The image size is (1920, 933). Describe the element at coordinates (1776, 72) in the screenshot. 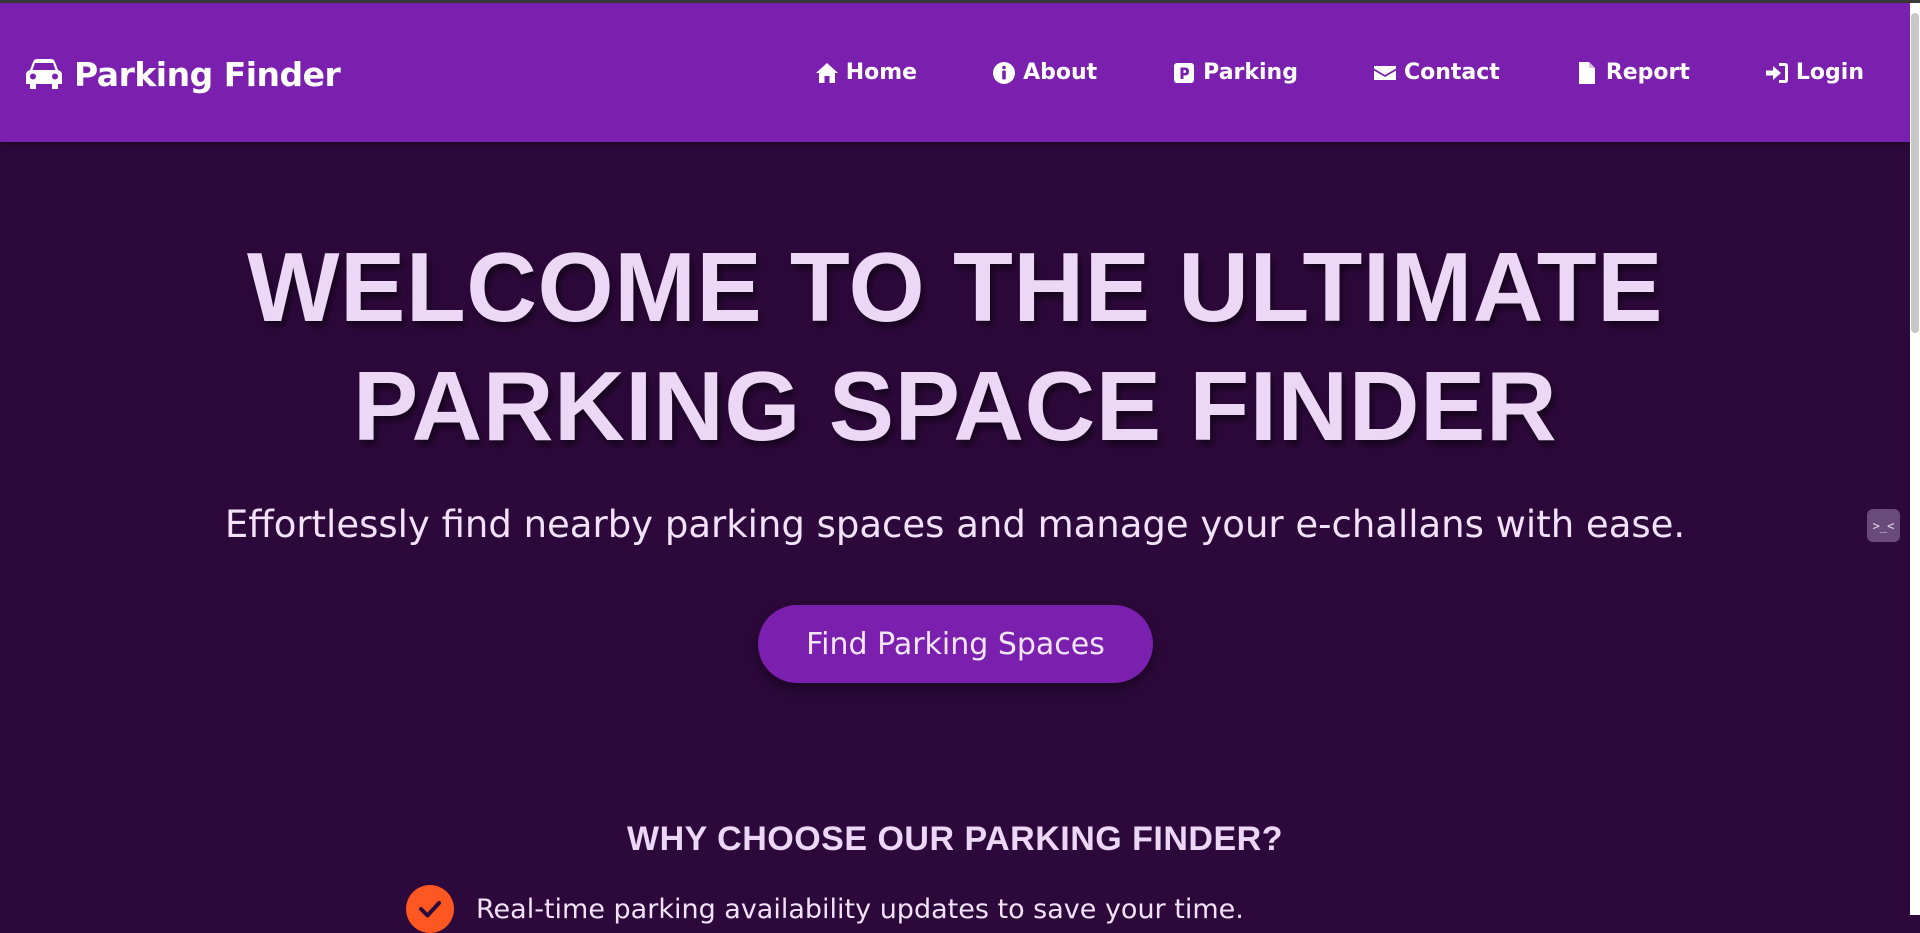

I see `sign-in-icon` at that location.